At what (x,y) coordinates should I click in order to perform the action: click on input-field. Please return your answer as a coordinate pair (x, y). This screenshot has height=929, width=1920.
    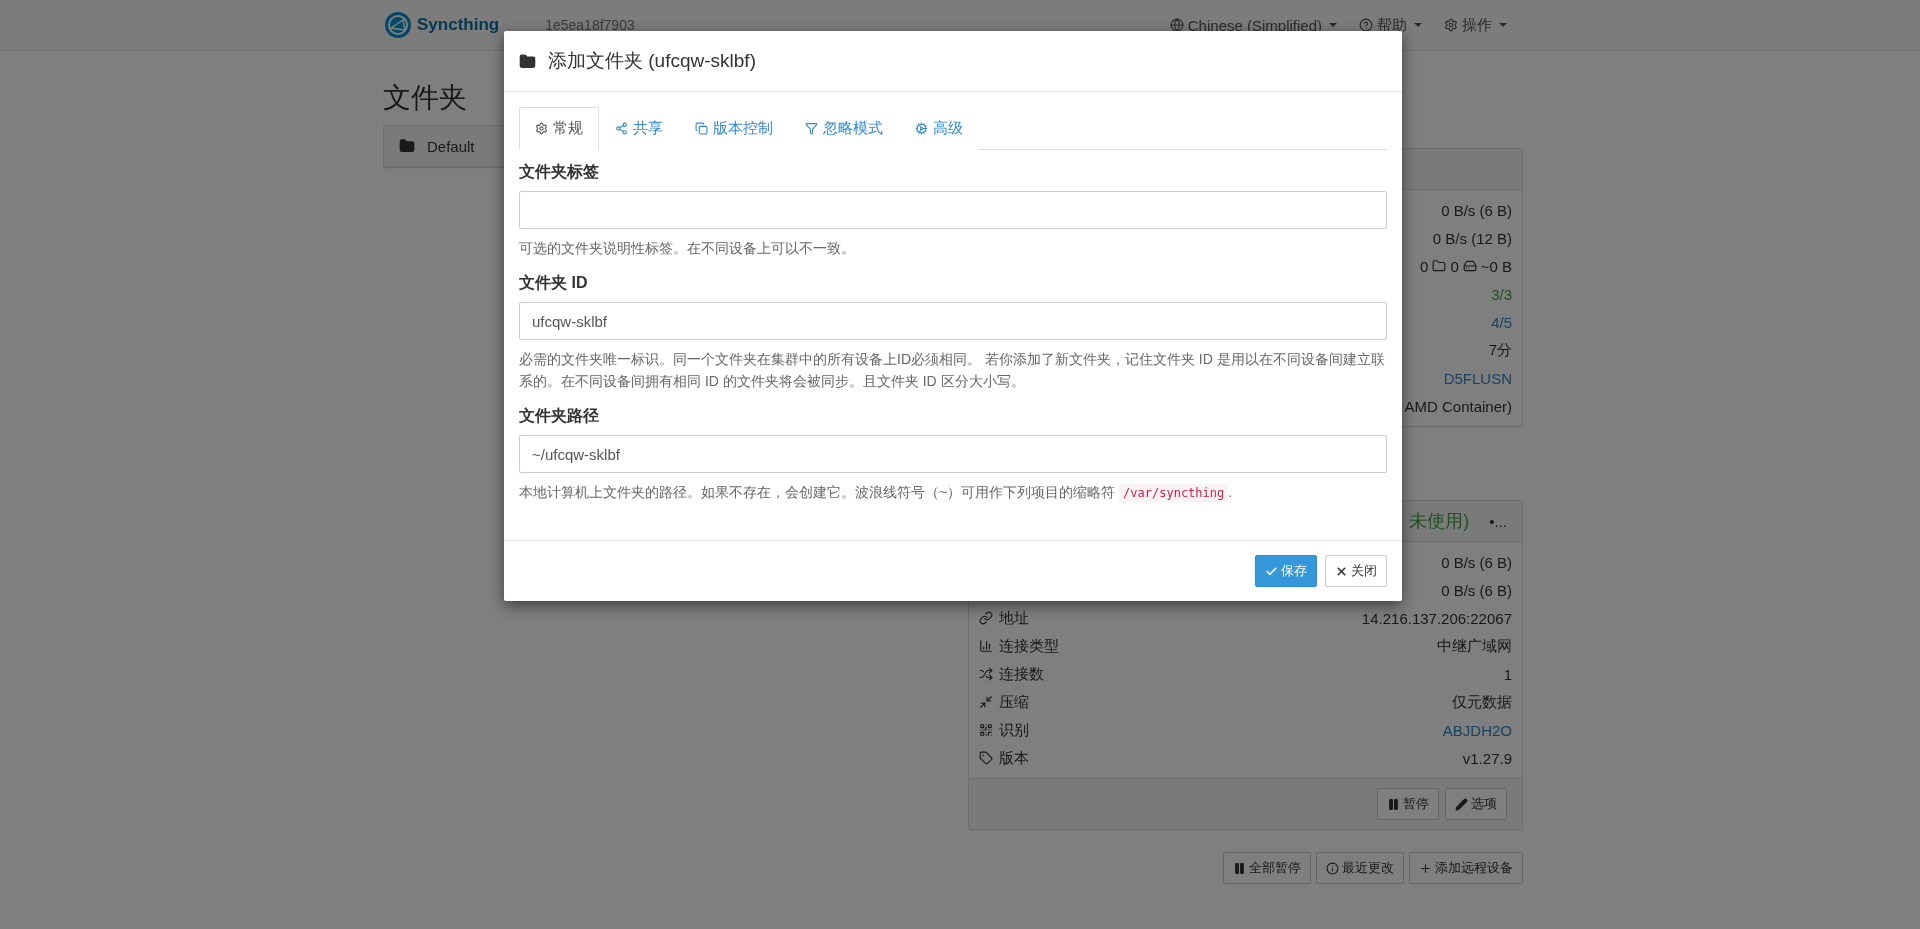
    Looking at the image, I should click on (953, 210).